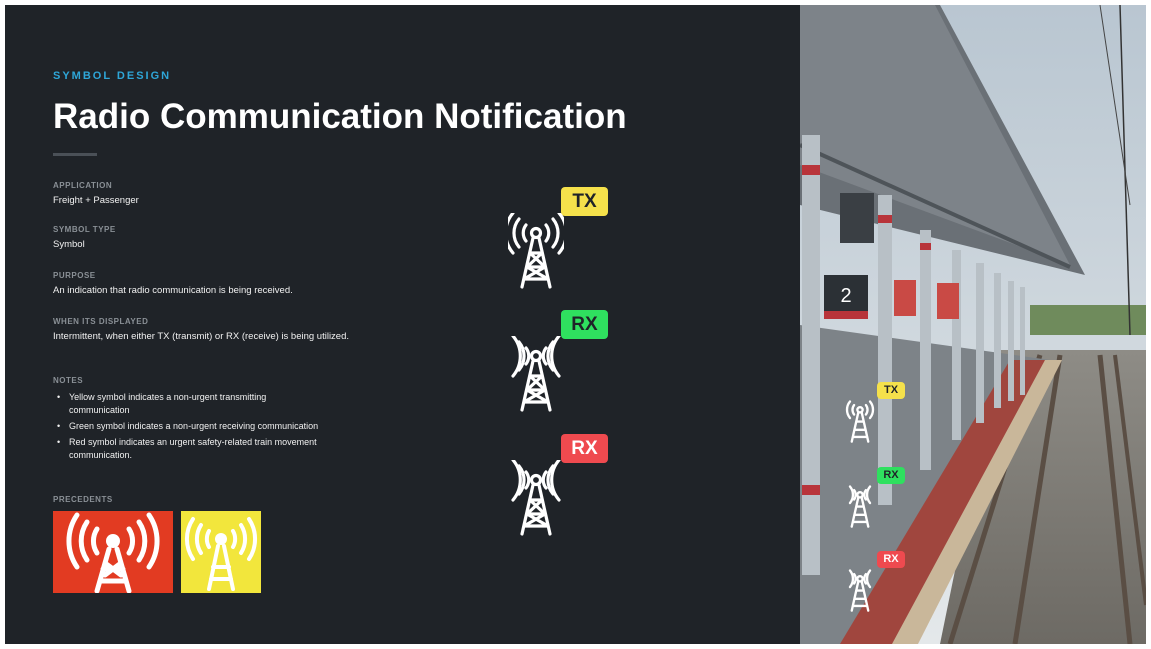 The image size is (1151, 649). I want to click on precedent-red-radio-icon, so click(113, 552).